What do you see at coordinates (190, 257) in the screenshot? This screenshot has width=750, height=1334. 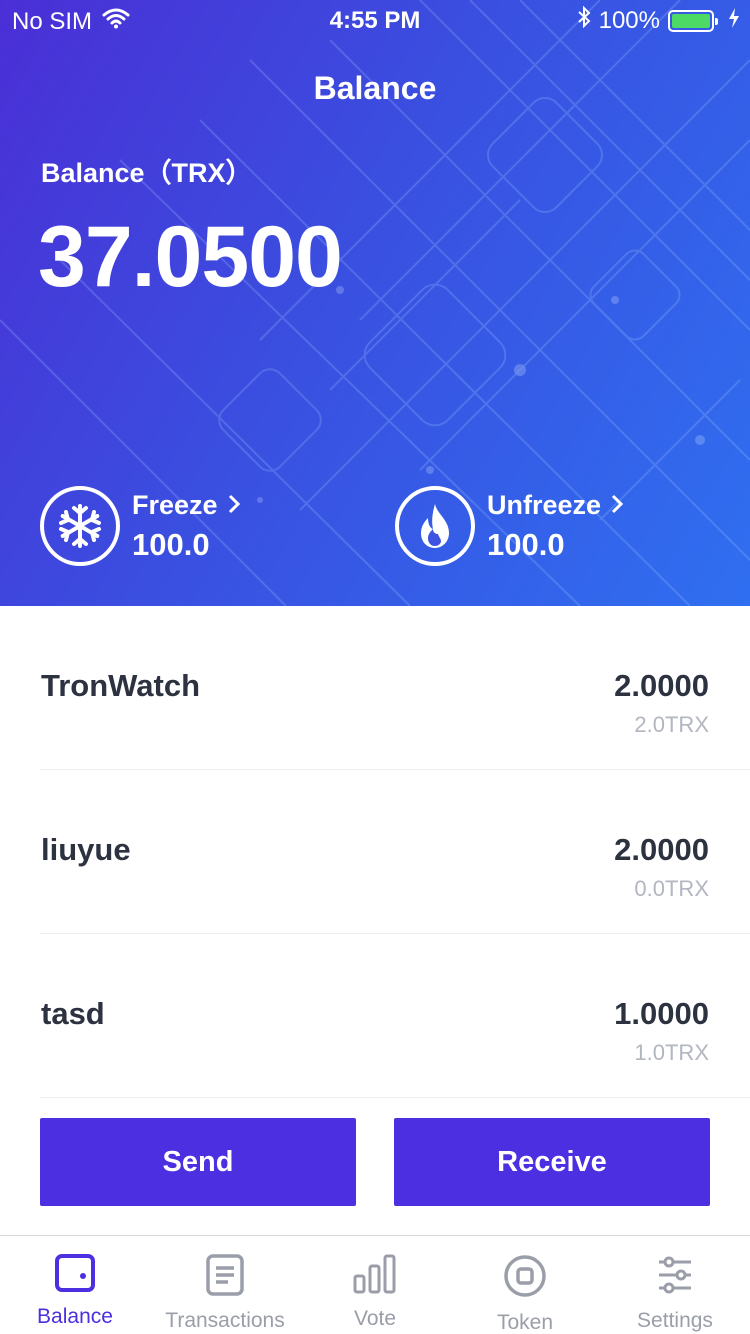 I see `balance-value: 37.0500` at bounding box center [190, 257].